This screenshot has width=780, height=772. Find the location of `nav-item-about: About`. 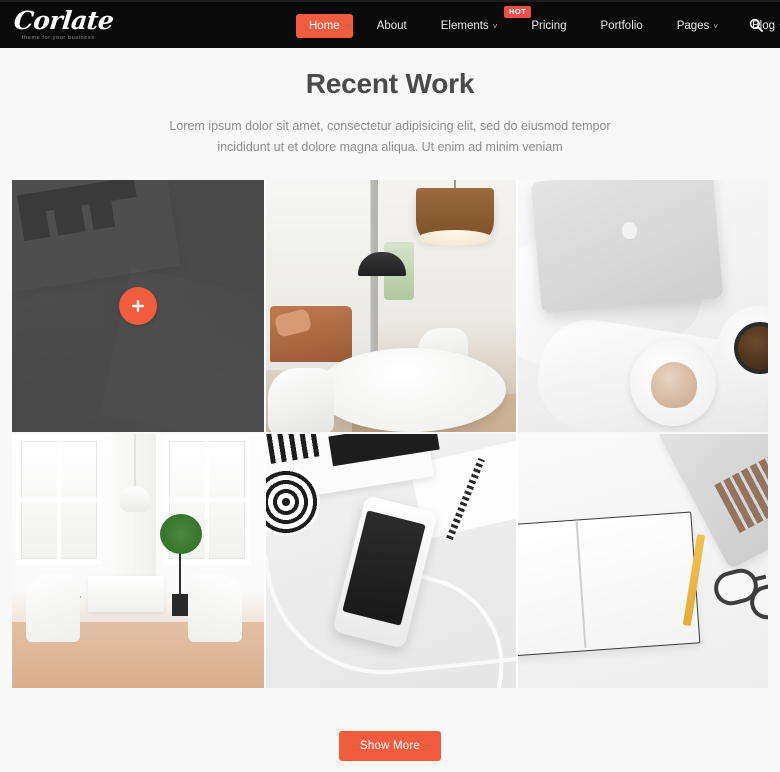

nav-item-about: About is located at coordinates (392, 26).